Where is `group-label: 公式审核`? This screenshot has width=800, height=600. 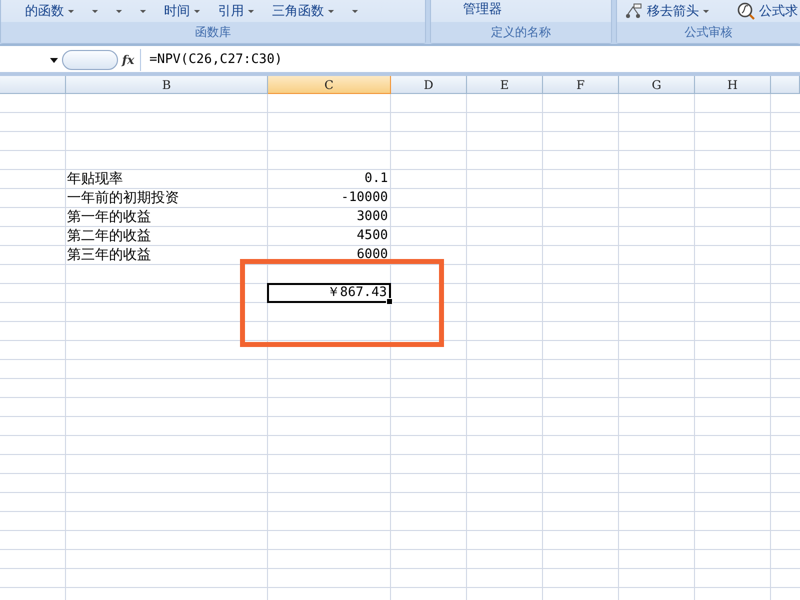
group-label: 公式审核 is located at coordinates (708, 32).